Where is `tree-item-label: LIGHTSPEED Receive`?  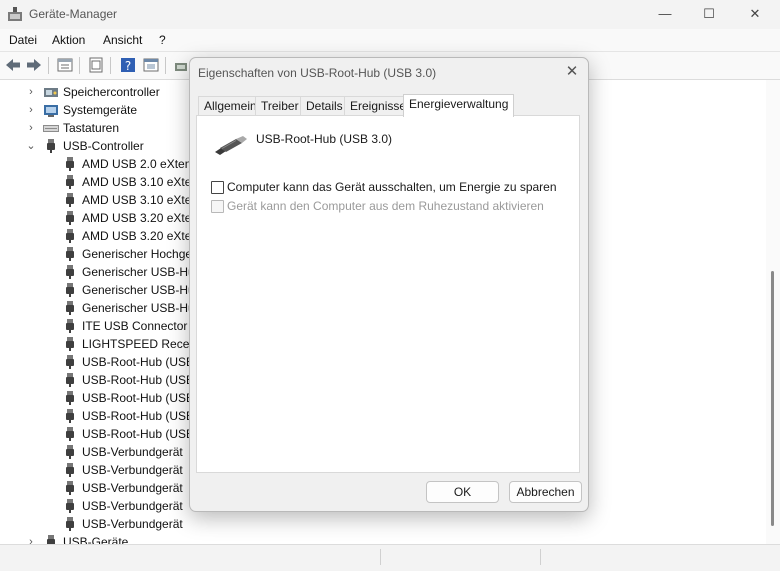 tree-item-label: LIGHTSPEED Receive is located at coordinates (143, 344).